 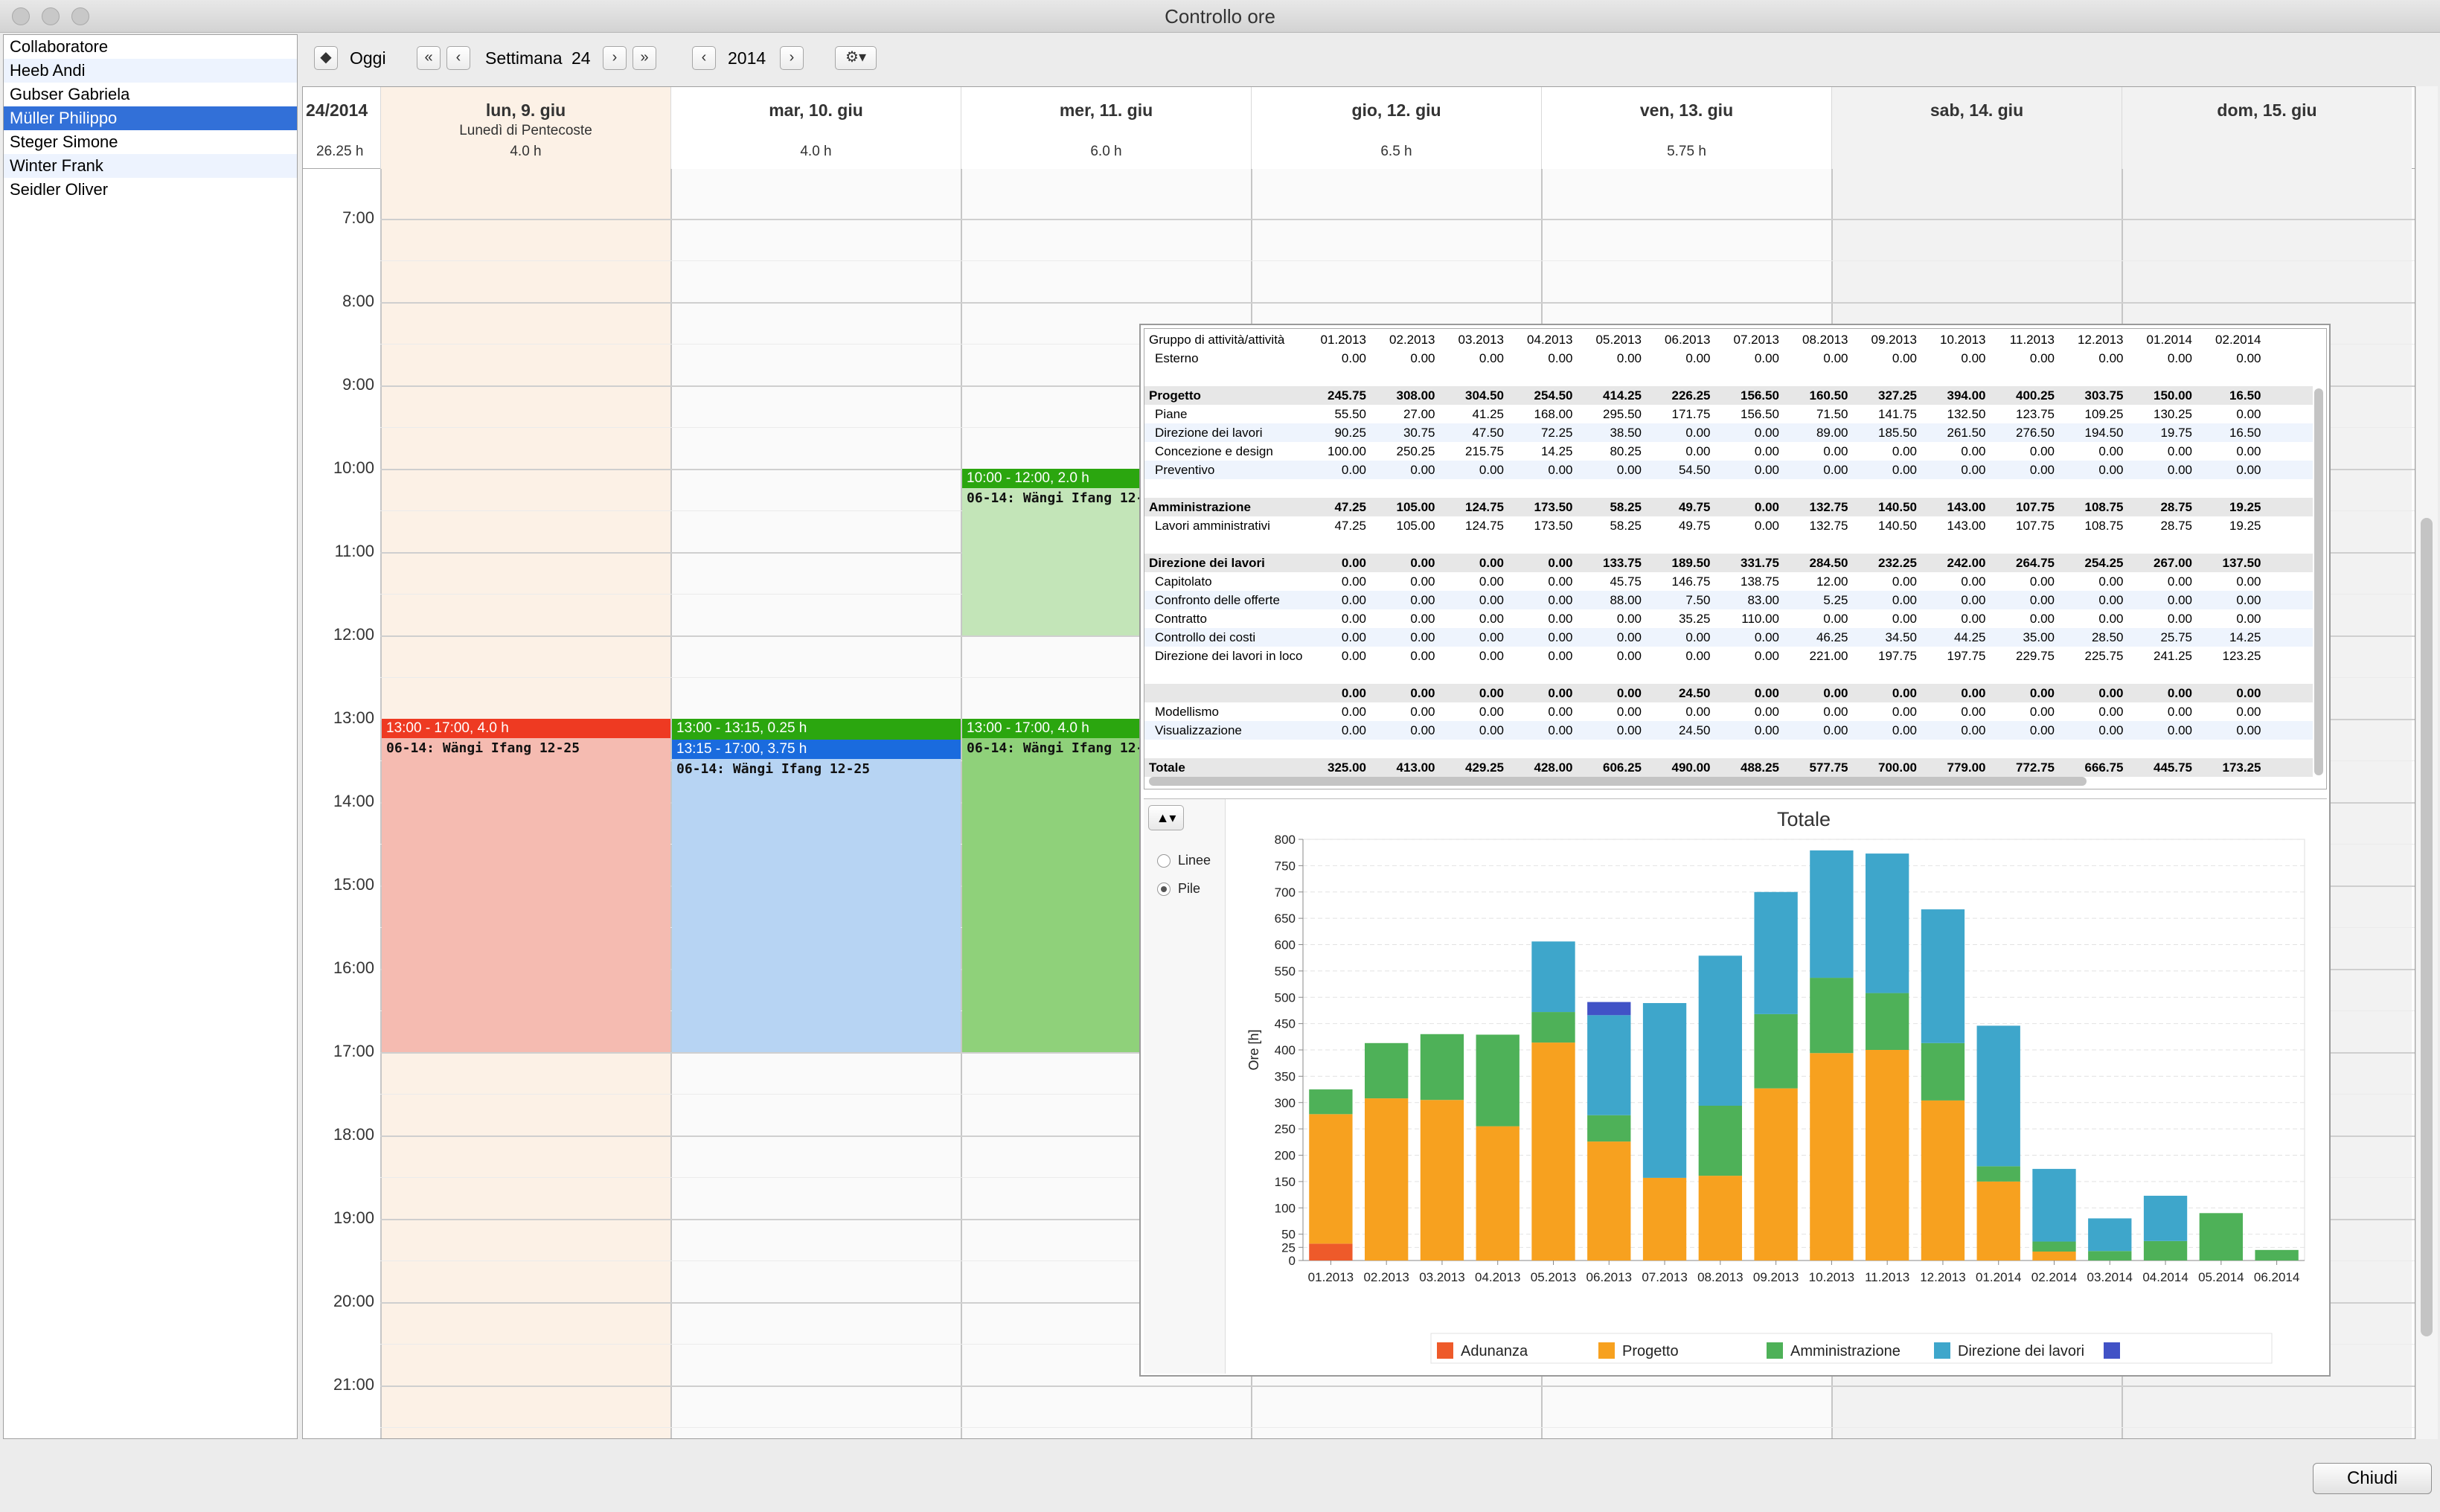 I want to click on day-header: dom, 15. giu, so click(x=2267, y=128).